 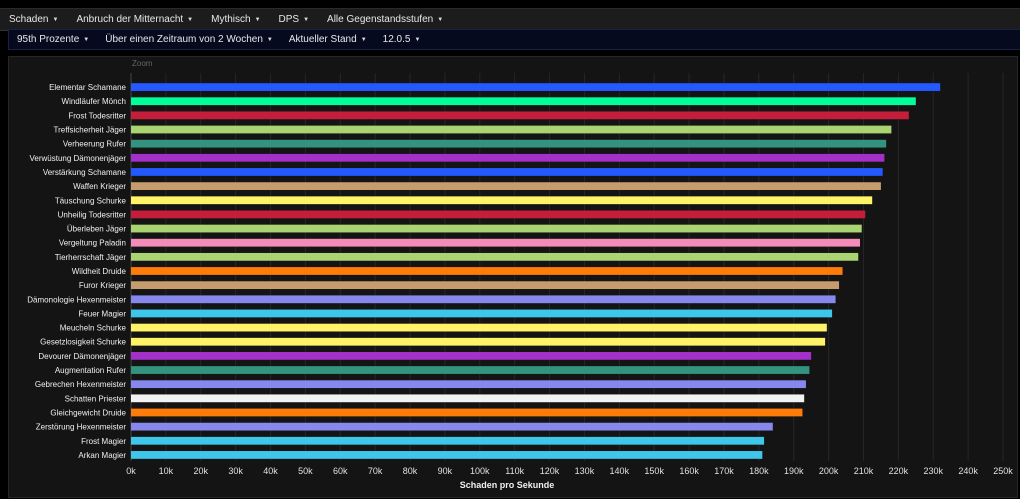 What do you see at coordinates (80, 384) in the screenshot?
I see `y-category-label: Gebrechen Hexenmeister` at bounding box center [80, 384].